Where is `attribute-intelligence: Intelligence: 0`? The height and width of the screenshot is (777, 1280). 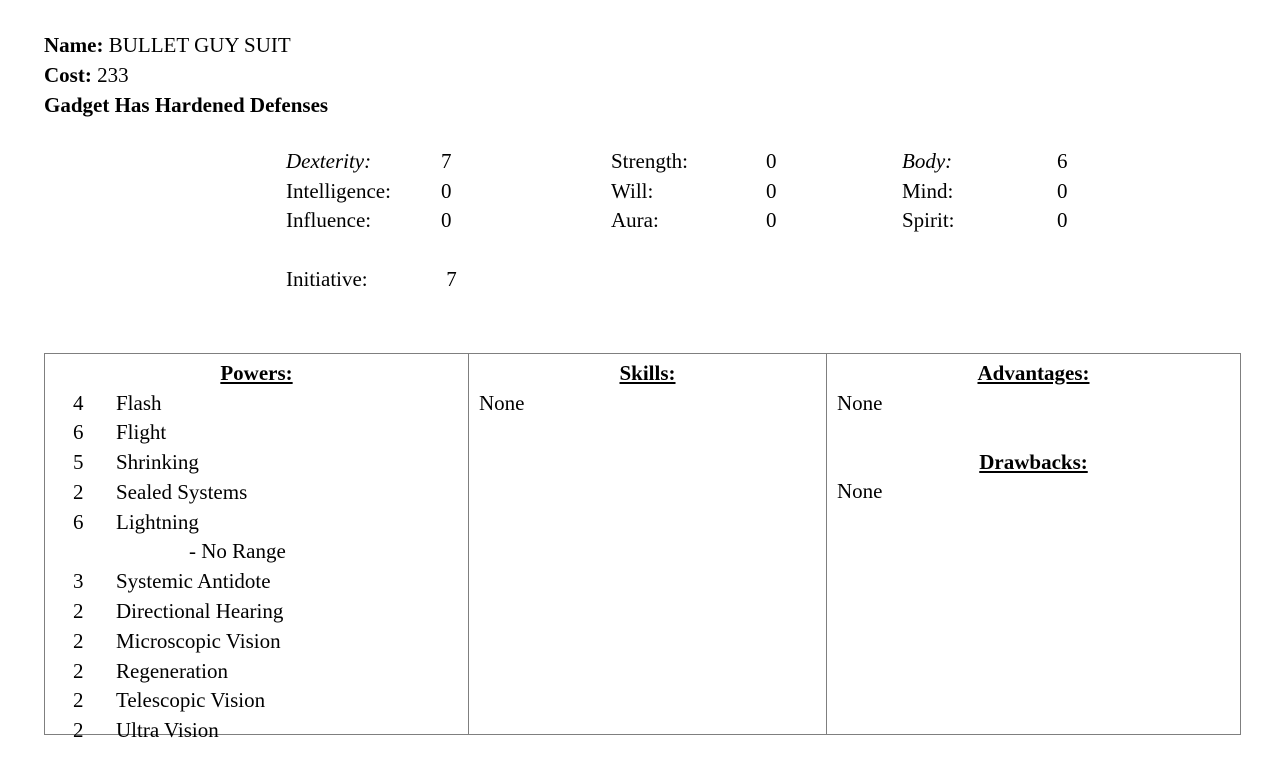
attribute-intelligence: Intelligence: 0 is located at coordinates (448, 191).